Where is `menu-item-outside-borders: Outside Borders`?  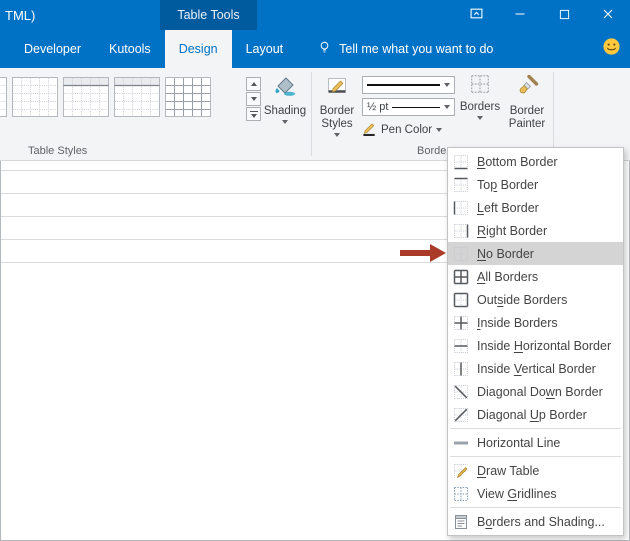 menu-item-outside-borders: Outside Borders is located at coordinates (535, 299).